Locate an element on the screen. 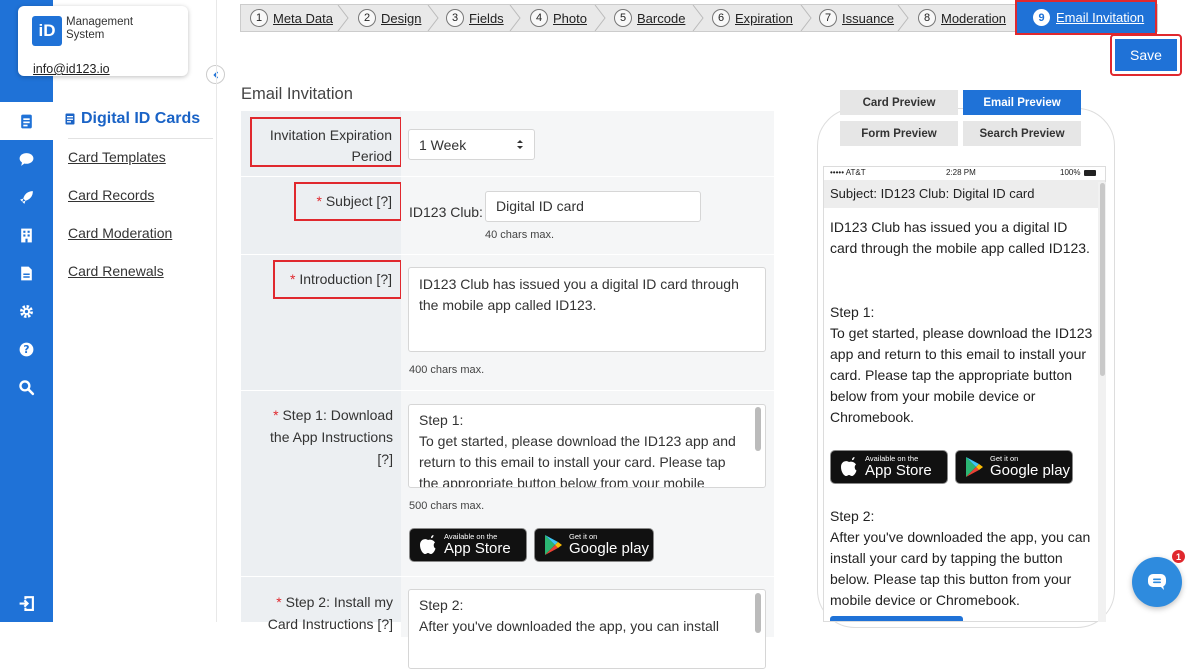 The height and width of the screenshot is (669, 1200). step-design: 2 Design is located at coordinates (389, 18).